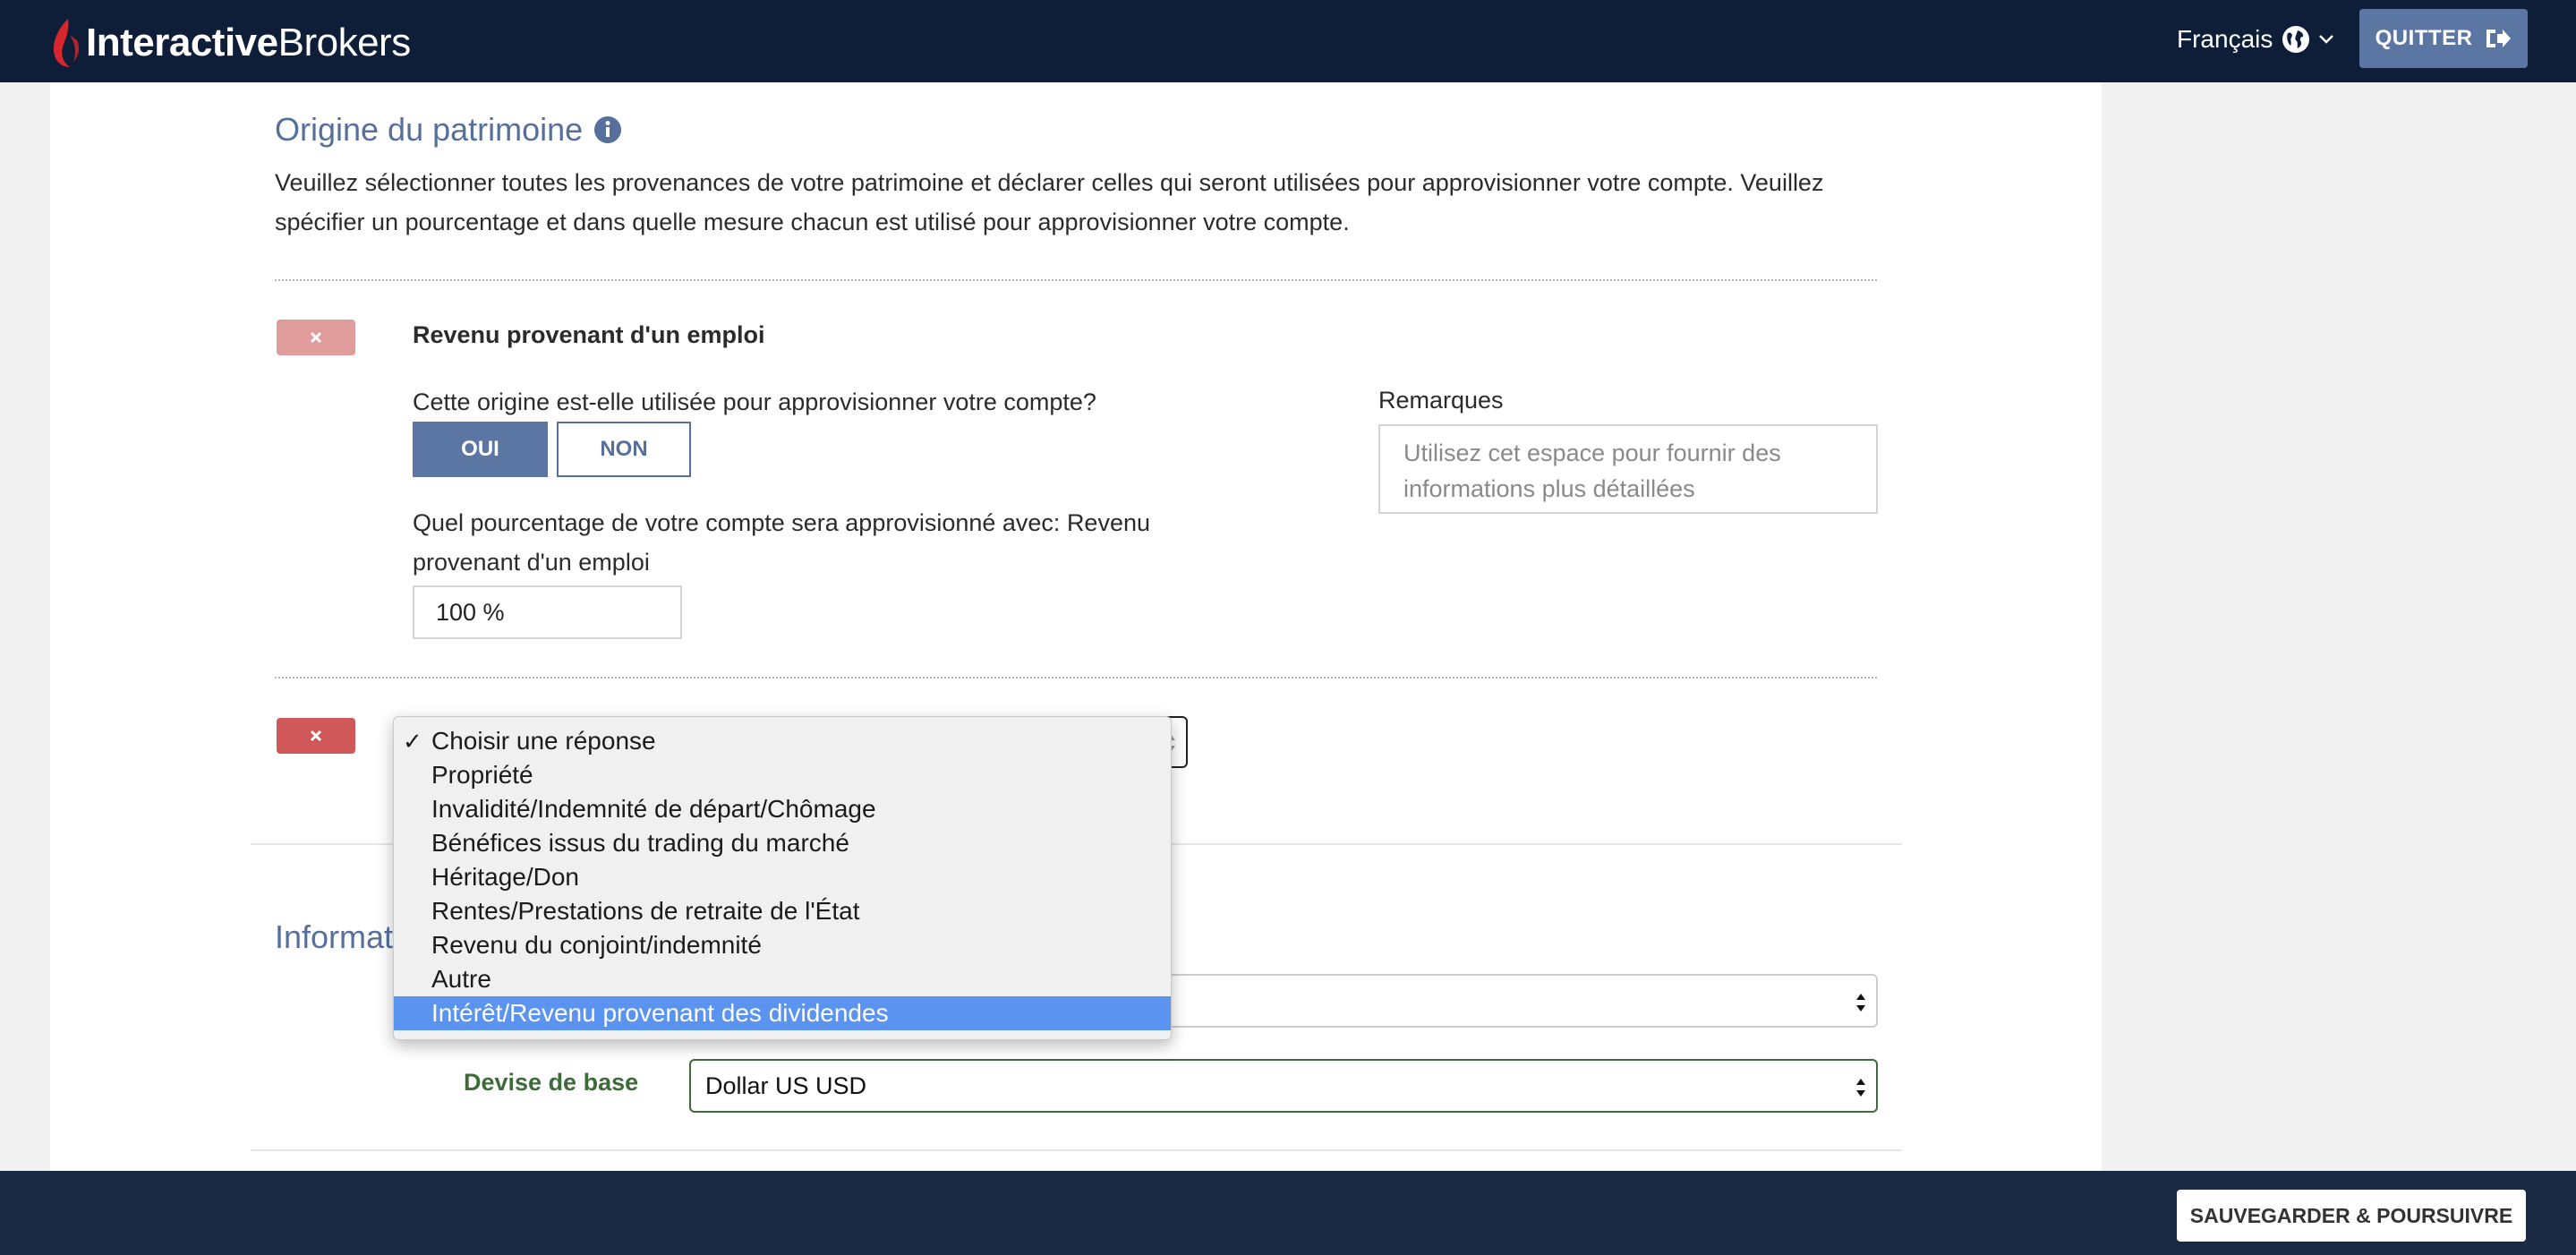  What do you see at coordinates (2351, 1216) in the screenshot?
I see `save-continue-button: SAUVEGARDER & POURSUIVRE` at bounding box center [2351, 1216].